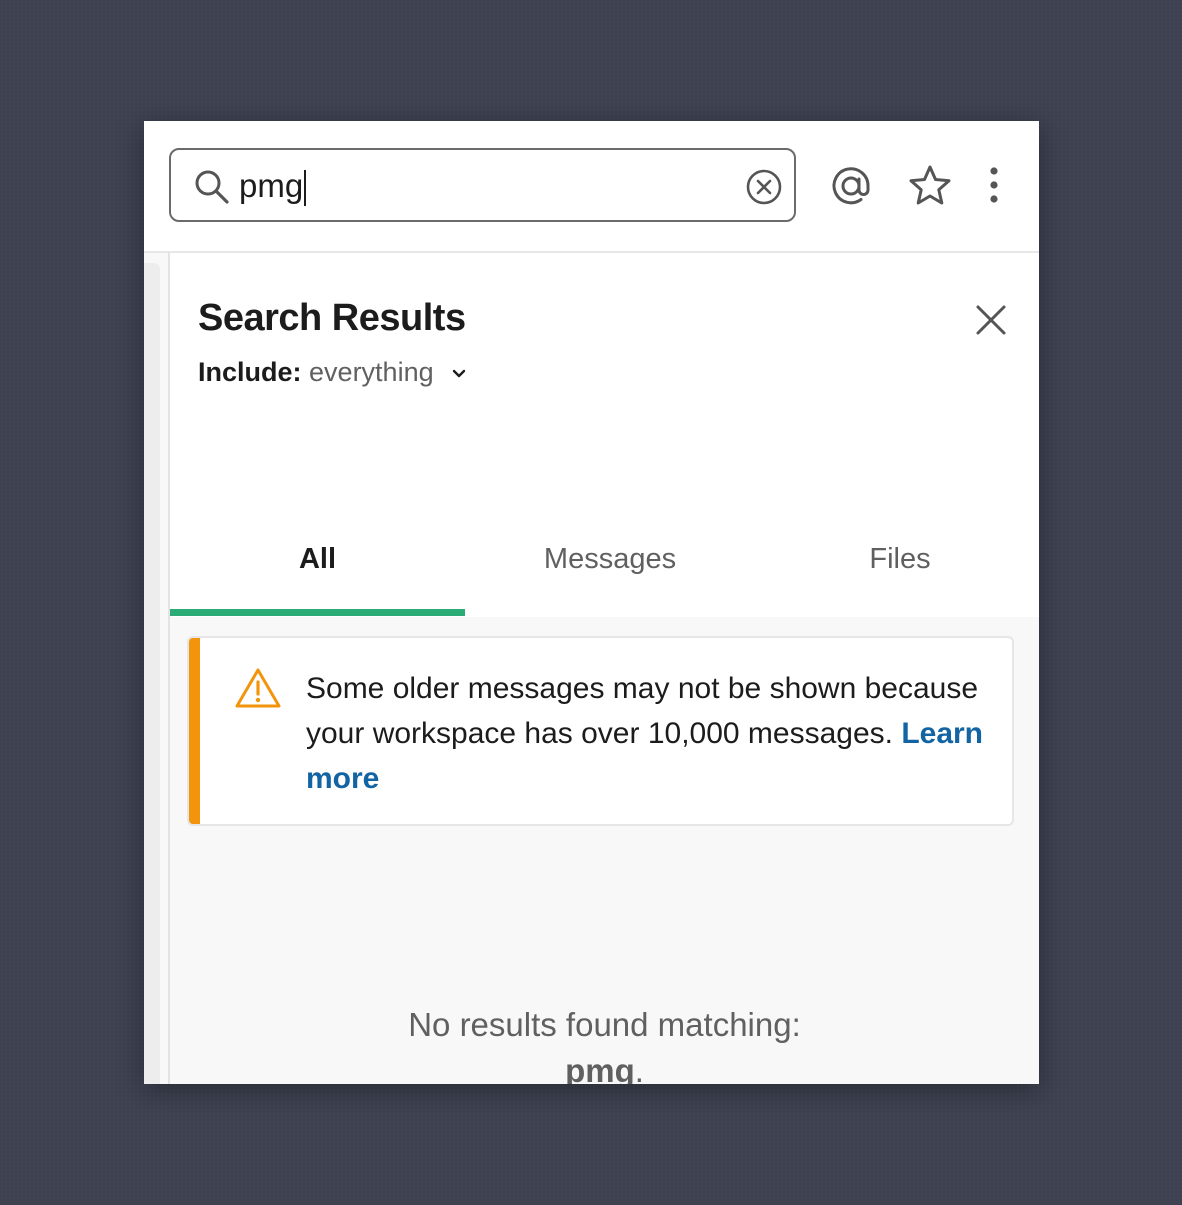 The height and width of the screenshot is (1205, 1182). What do you see at coordinates (604, 1024) in the screenshot?
I see `empty-state-message: No results found matching:` at bounding box center [604, 1024].